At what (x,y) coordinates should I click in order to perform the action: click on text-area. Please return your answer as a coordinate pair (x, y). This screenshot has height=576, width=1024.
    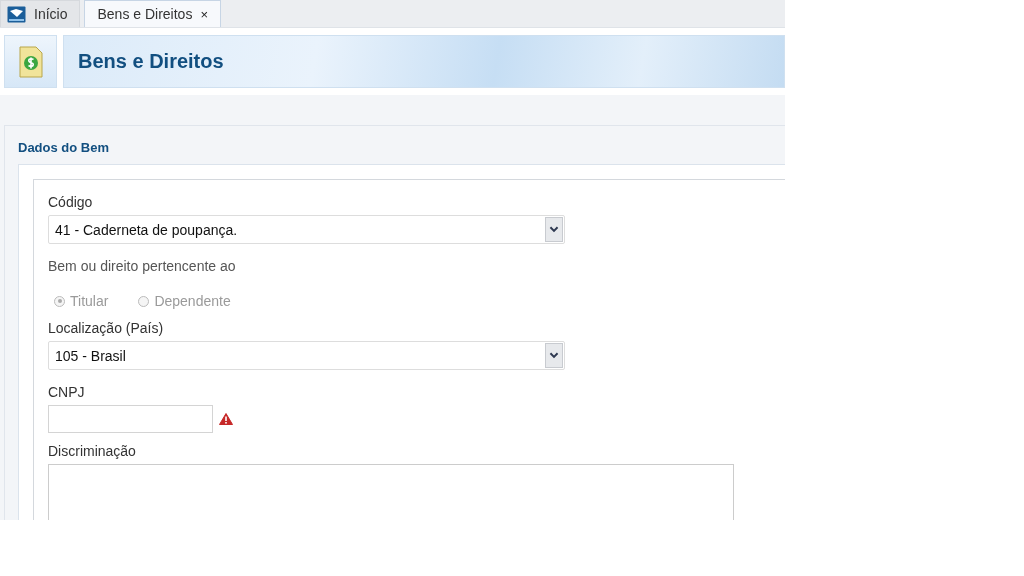
    Looking at the image, I should click on (391, 492).